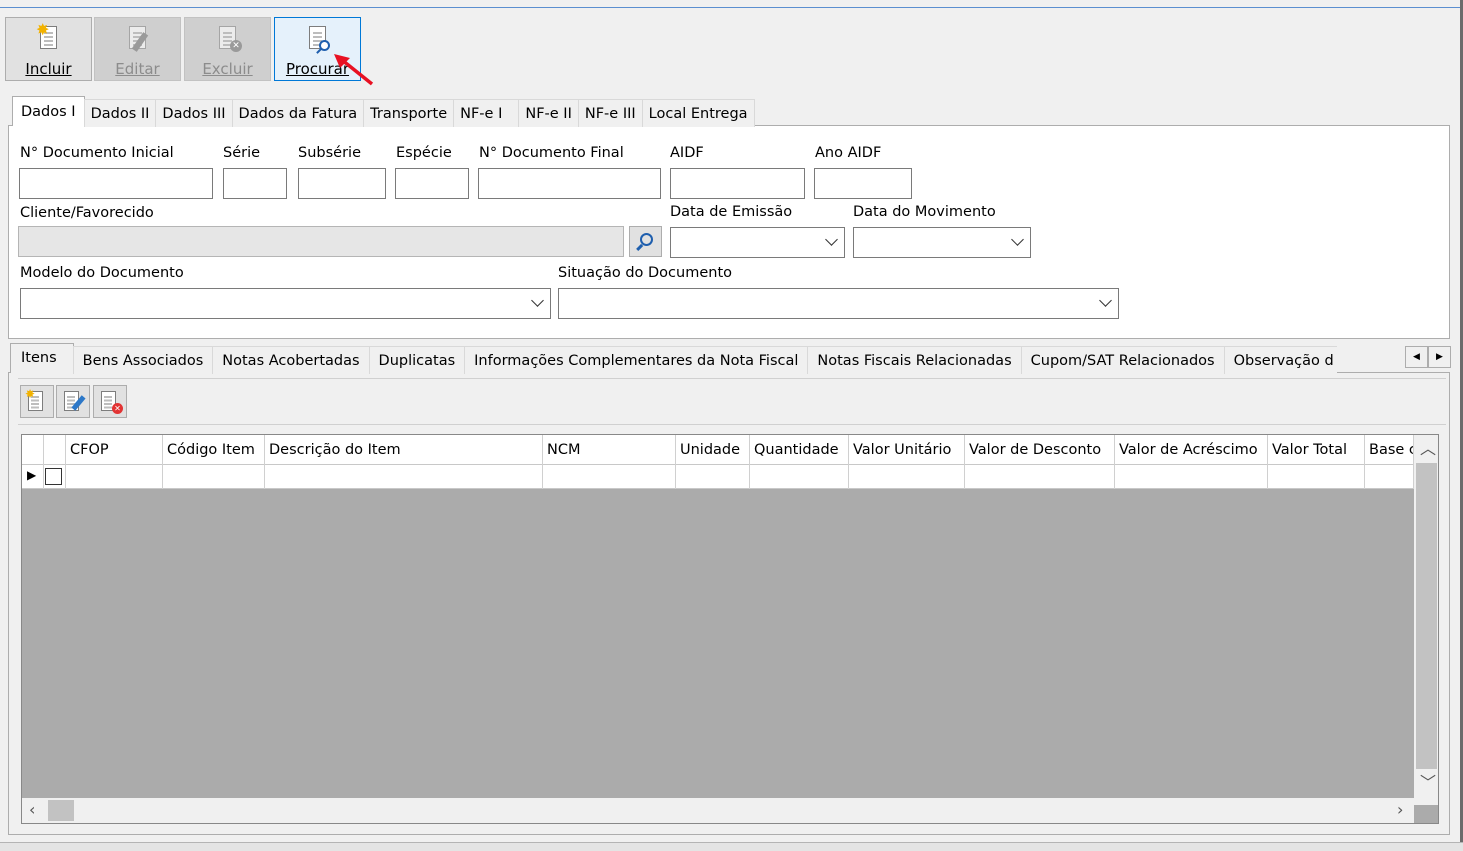  What do you see at coordinates (298, 113) in the screenshot?
I see `tab-dados-fatura: Dados da Fatura` at bounding box center [298, 113].